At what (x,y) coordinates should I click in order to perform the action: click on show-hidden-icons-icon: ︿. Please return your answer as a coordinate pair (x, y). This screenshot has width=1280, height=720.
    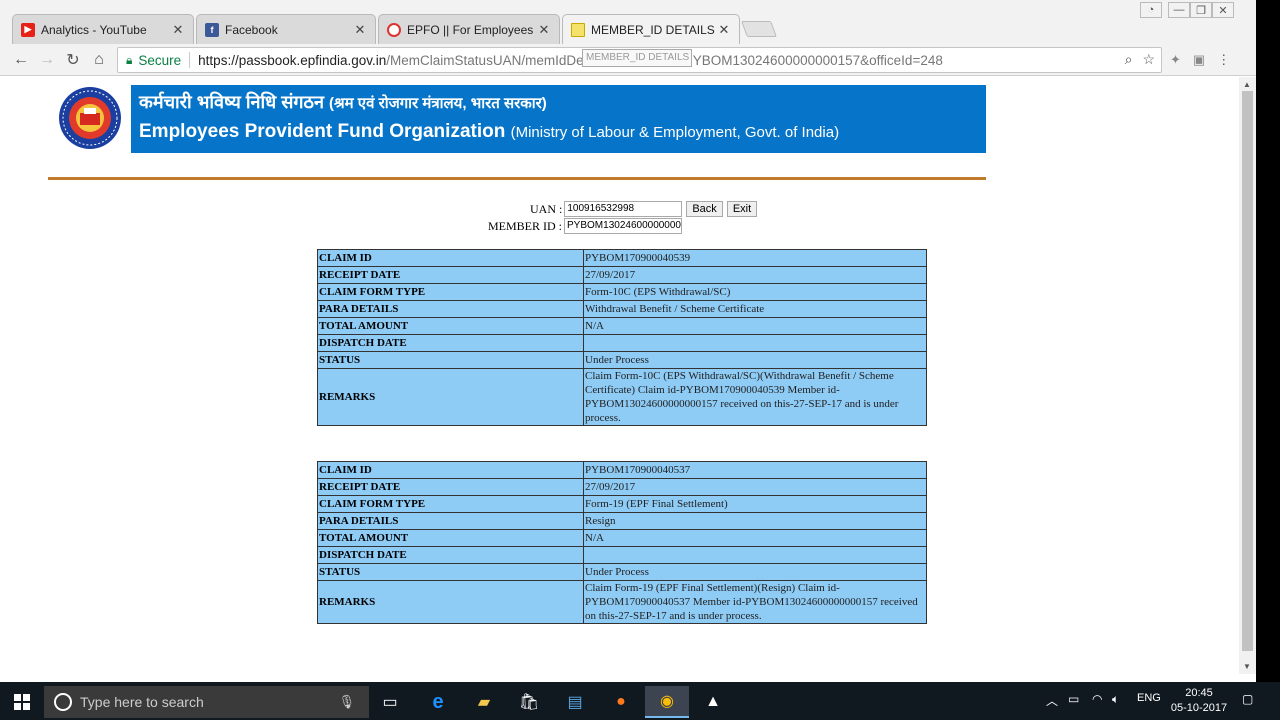
    Looking at the image, I should click on (1052, 700).